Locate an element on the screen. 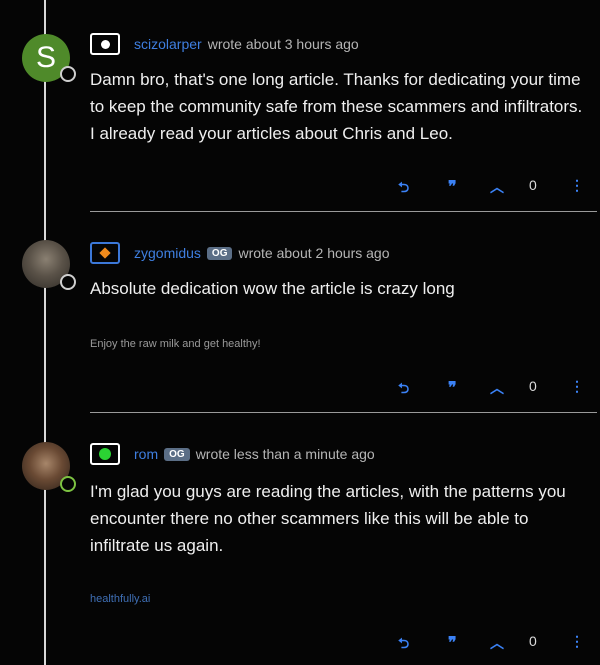 This screenshot has height=665, width=600. post-meta: scizolarper wrote about 3 hours ago is located at coordinates (246, 44).